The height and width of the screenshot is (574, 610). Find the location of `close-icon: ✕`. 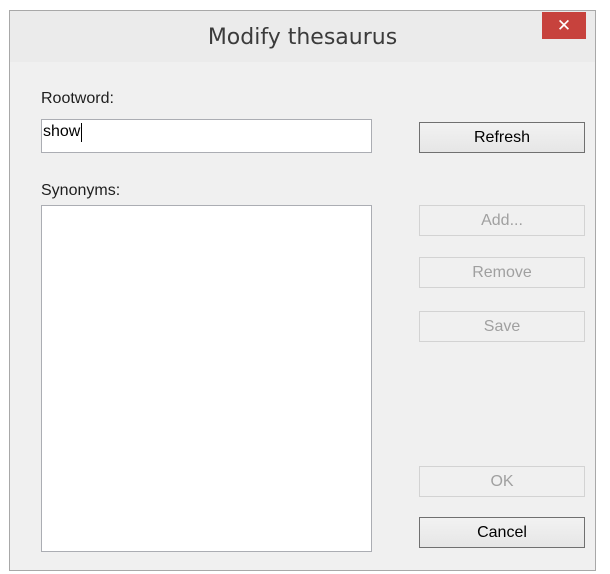

close-icon: ✕ is located at coordinates (564, 25).